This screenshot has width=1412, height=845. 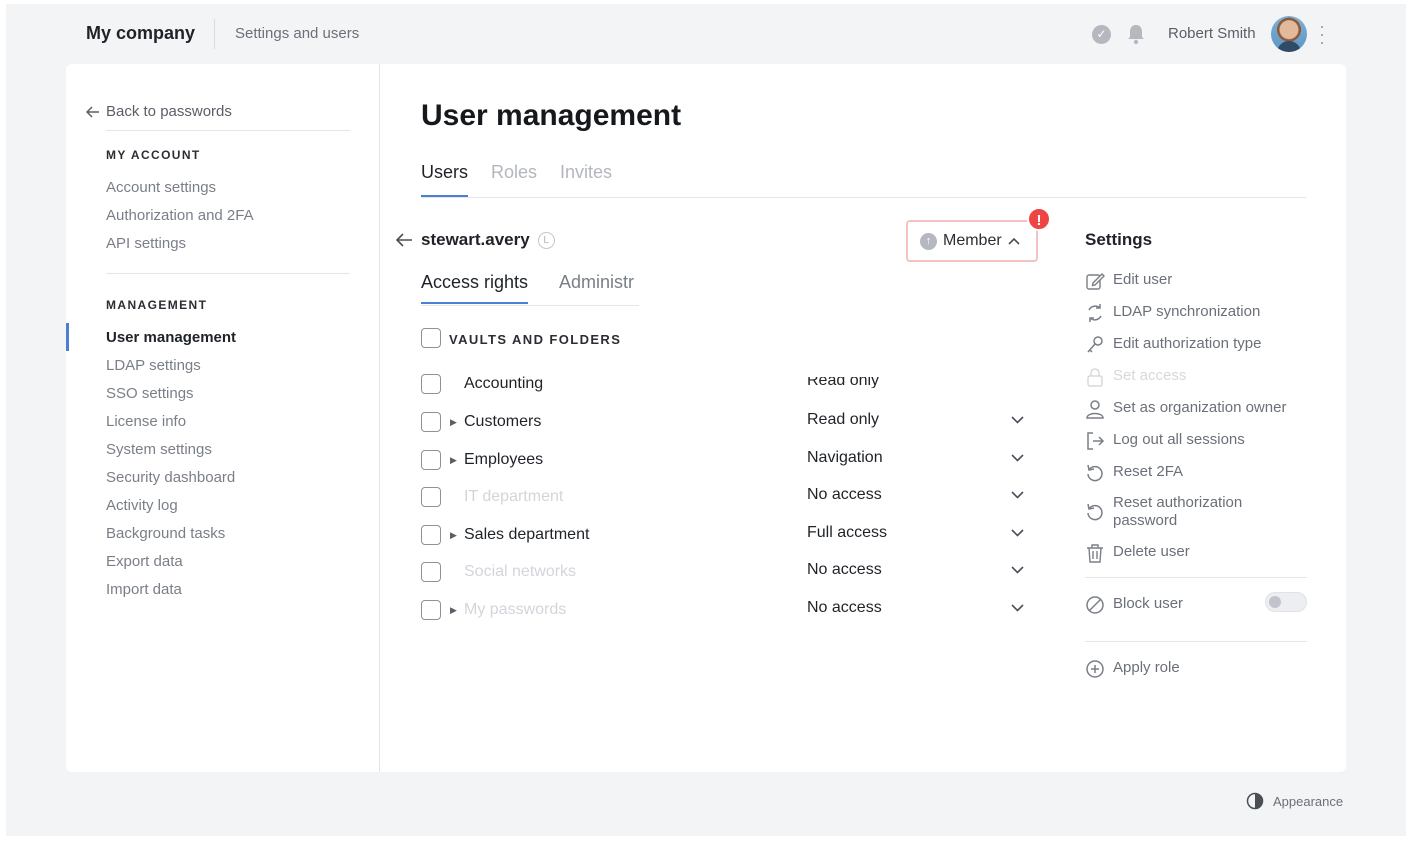 I want to click on avatar, so click(x=1289, y=34).